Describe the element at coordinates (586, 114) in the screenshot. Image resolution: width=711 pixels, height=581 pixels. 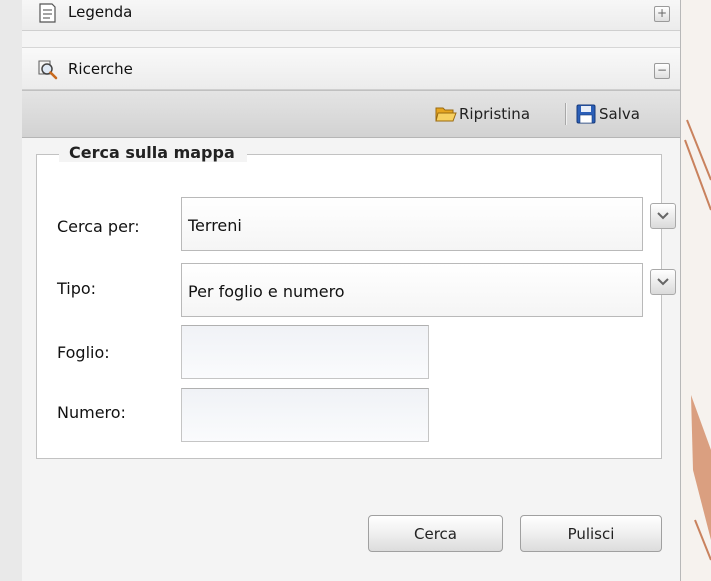
I see `floppy-disk-icon` at that location.